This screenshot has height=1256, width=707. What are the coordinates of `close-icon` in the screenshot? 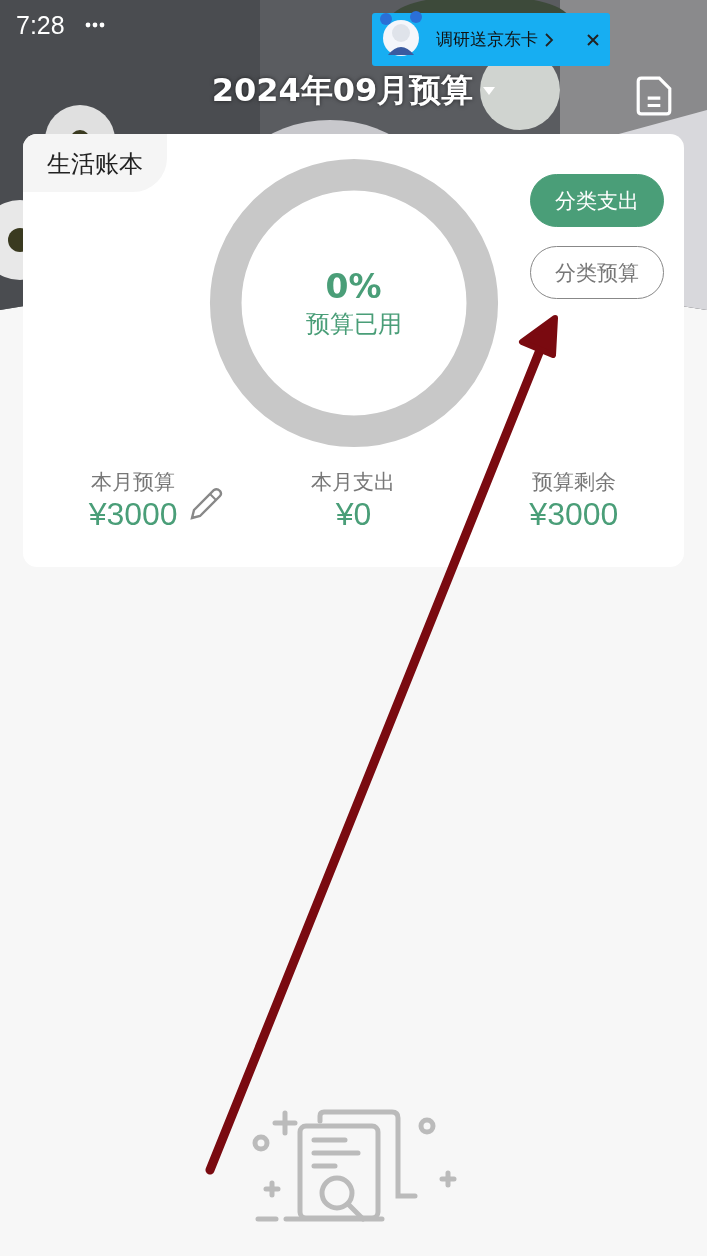 It's located at (593, 39).